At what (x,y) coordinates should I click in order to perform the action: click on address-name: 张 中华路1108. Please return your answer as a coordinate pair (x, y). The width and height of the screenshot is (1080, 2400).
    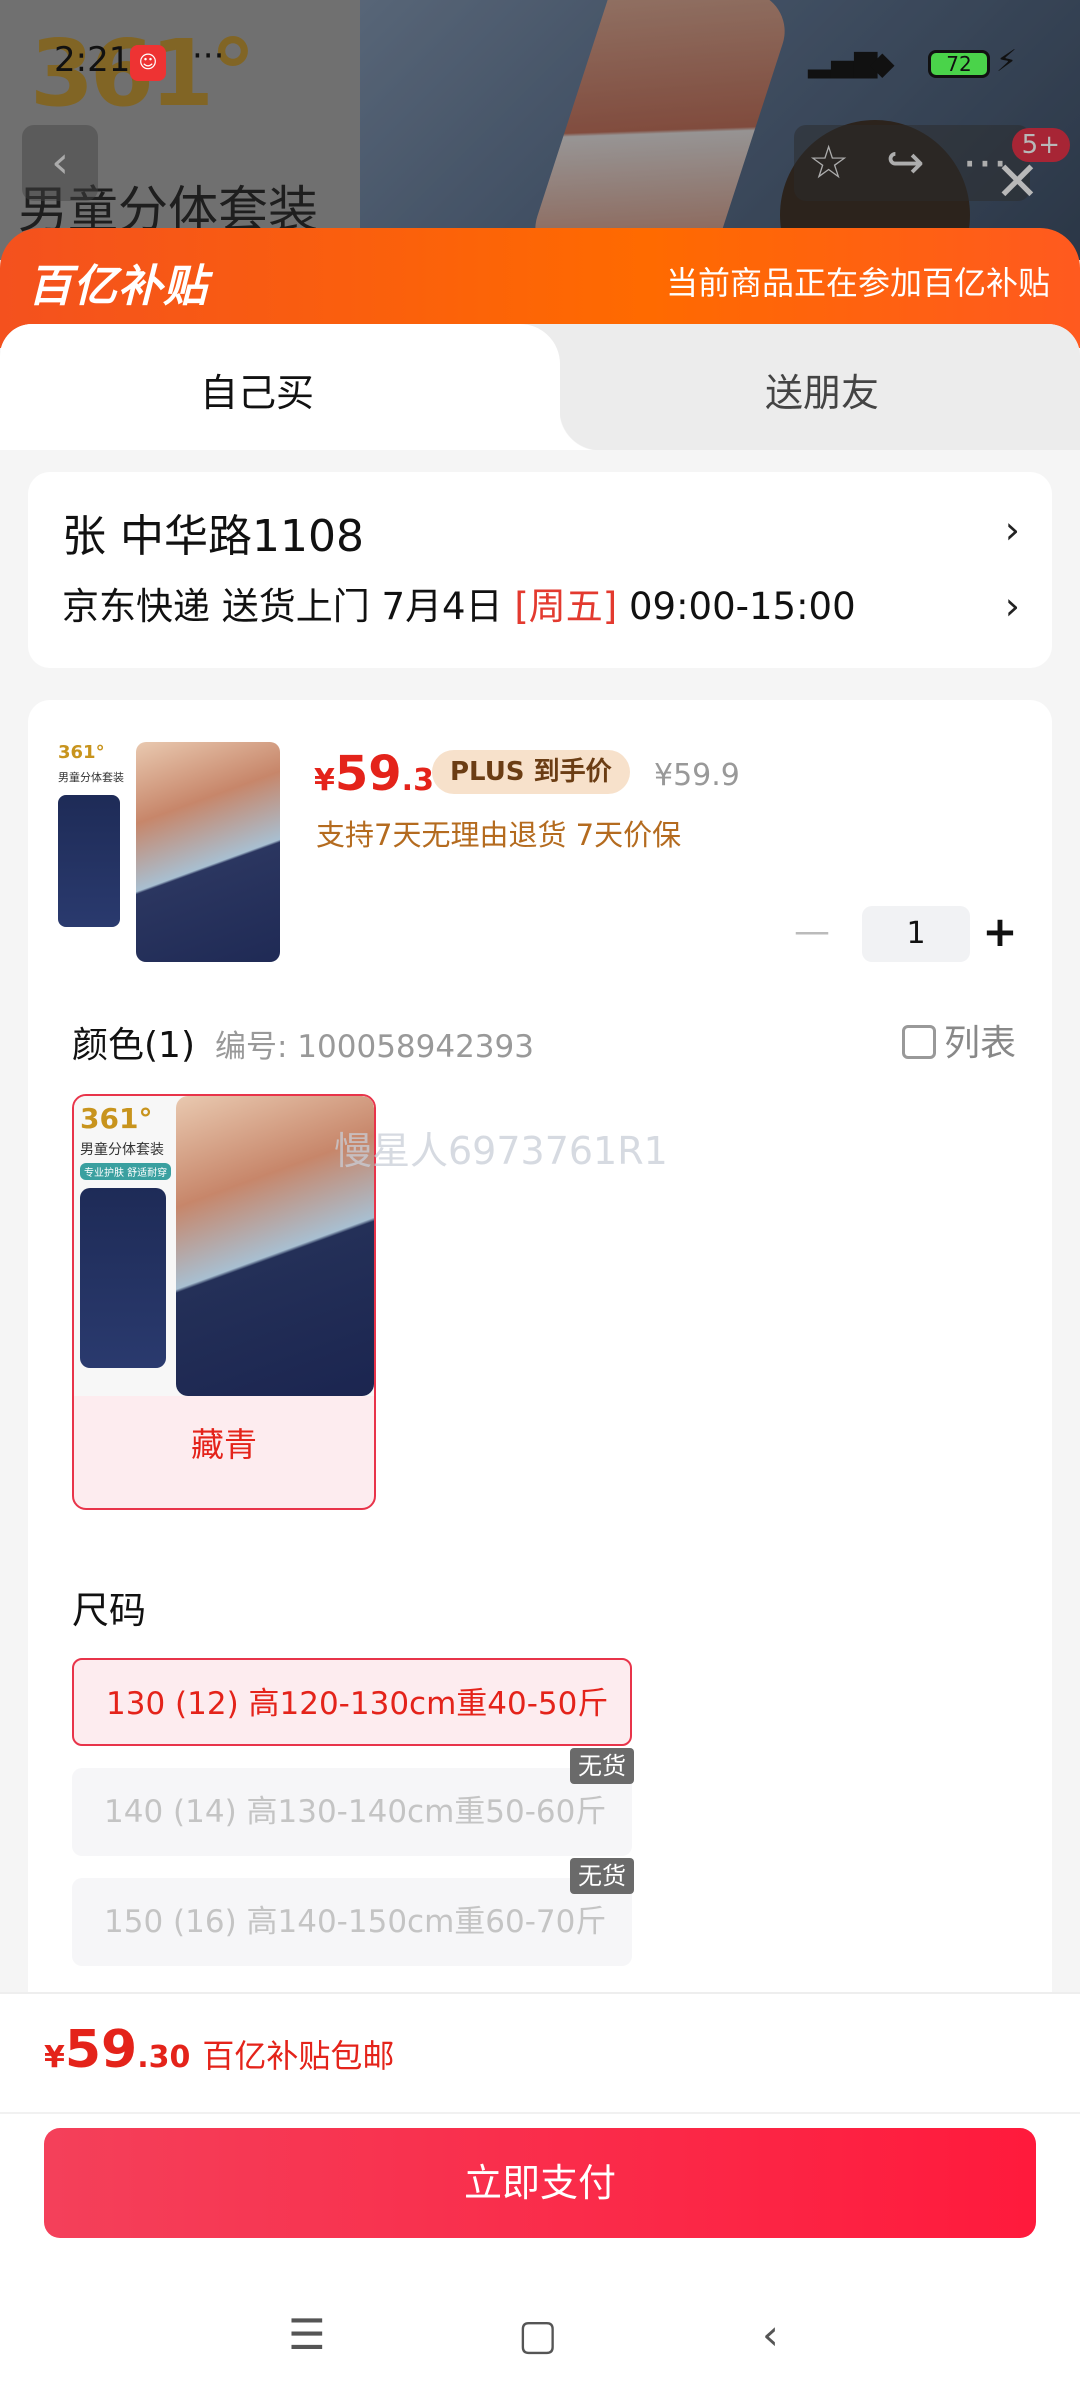
    Looking at the image, I should click on (213, 536).